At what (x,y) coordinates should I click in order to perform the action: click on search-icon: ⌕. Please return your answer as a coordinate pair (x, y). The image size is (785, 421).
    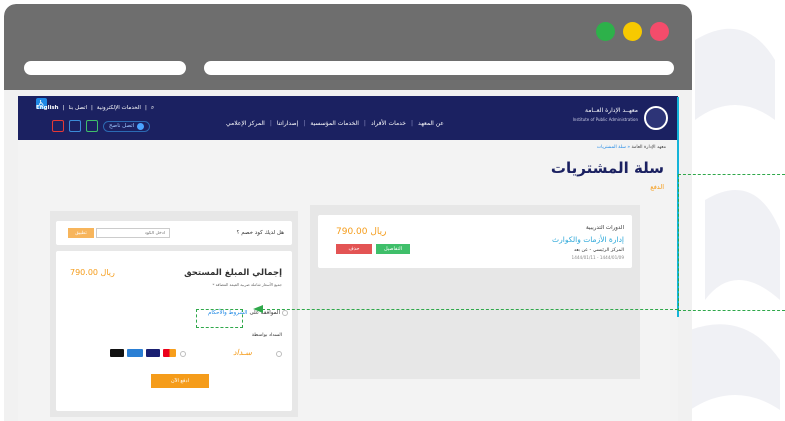
    Looking at the image, I should click on (152, 108).